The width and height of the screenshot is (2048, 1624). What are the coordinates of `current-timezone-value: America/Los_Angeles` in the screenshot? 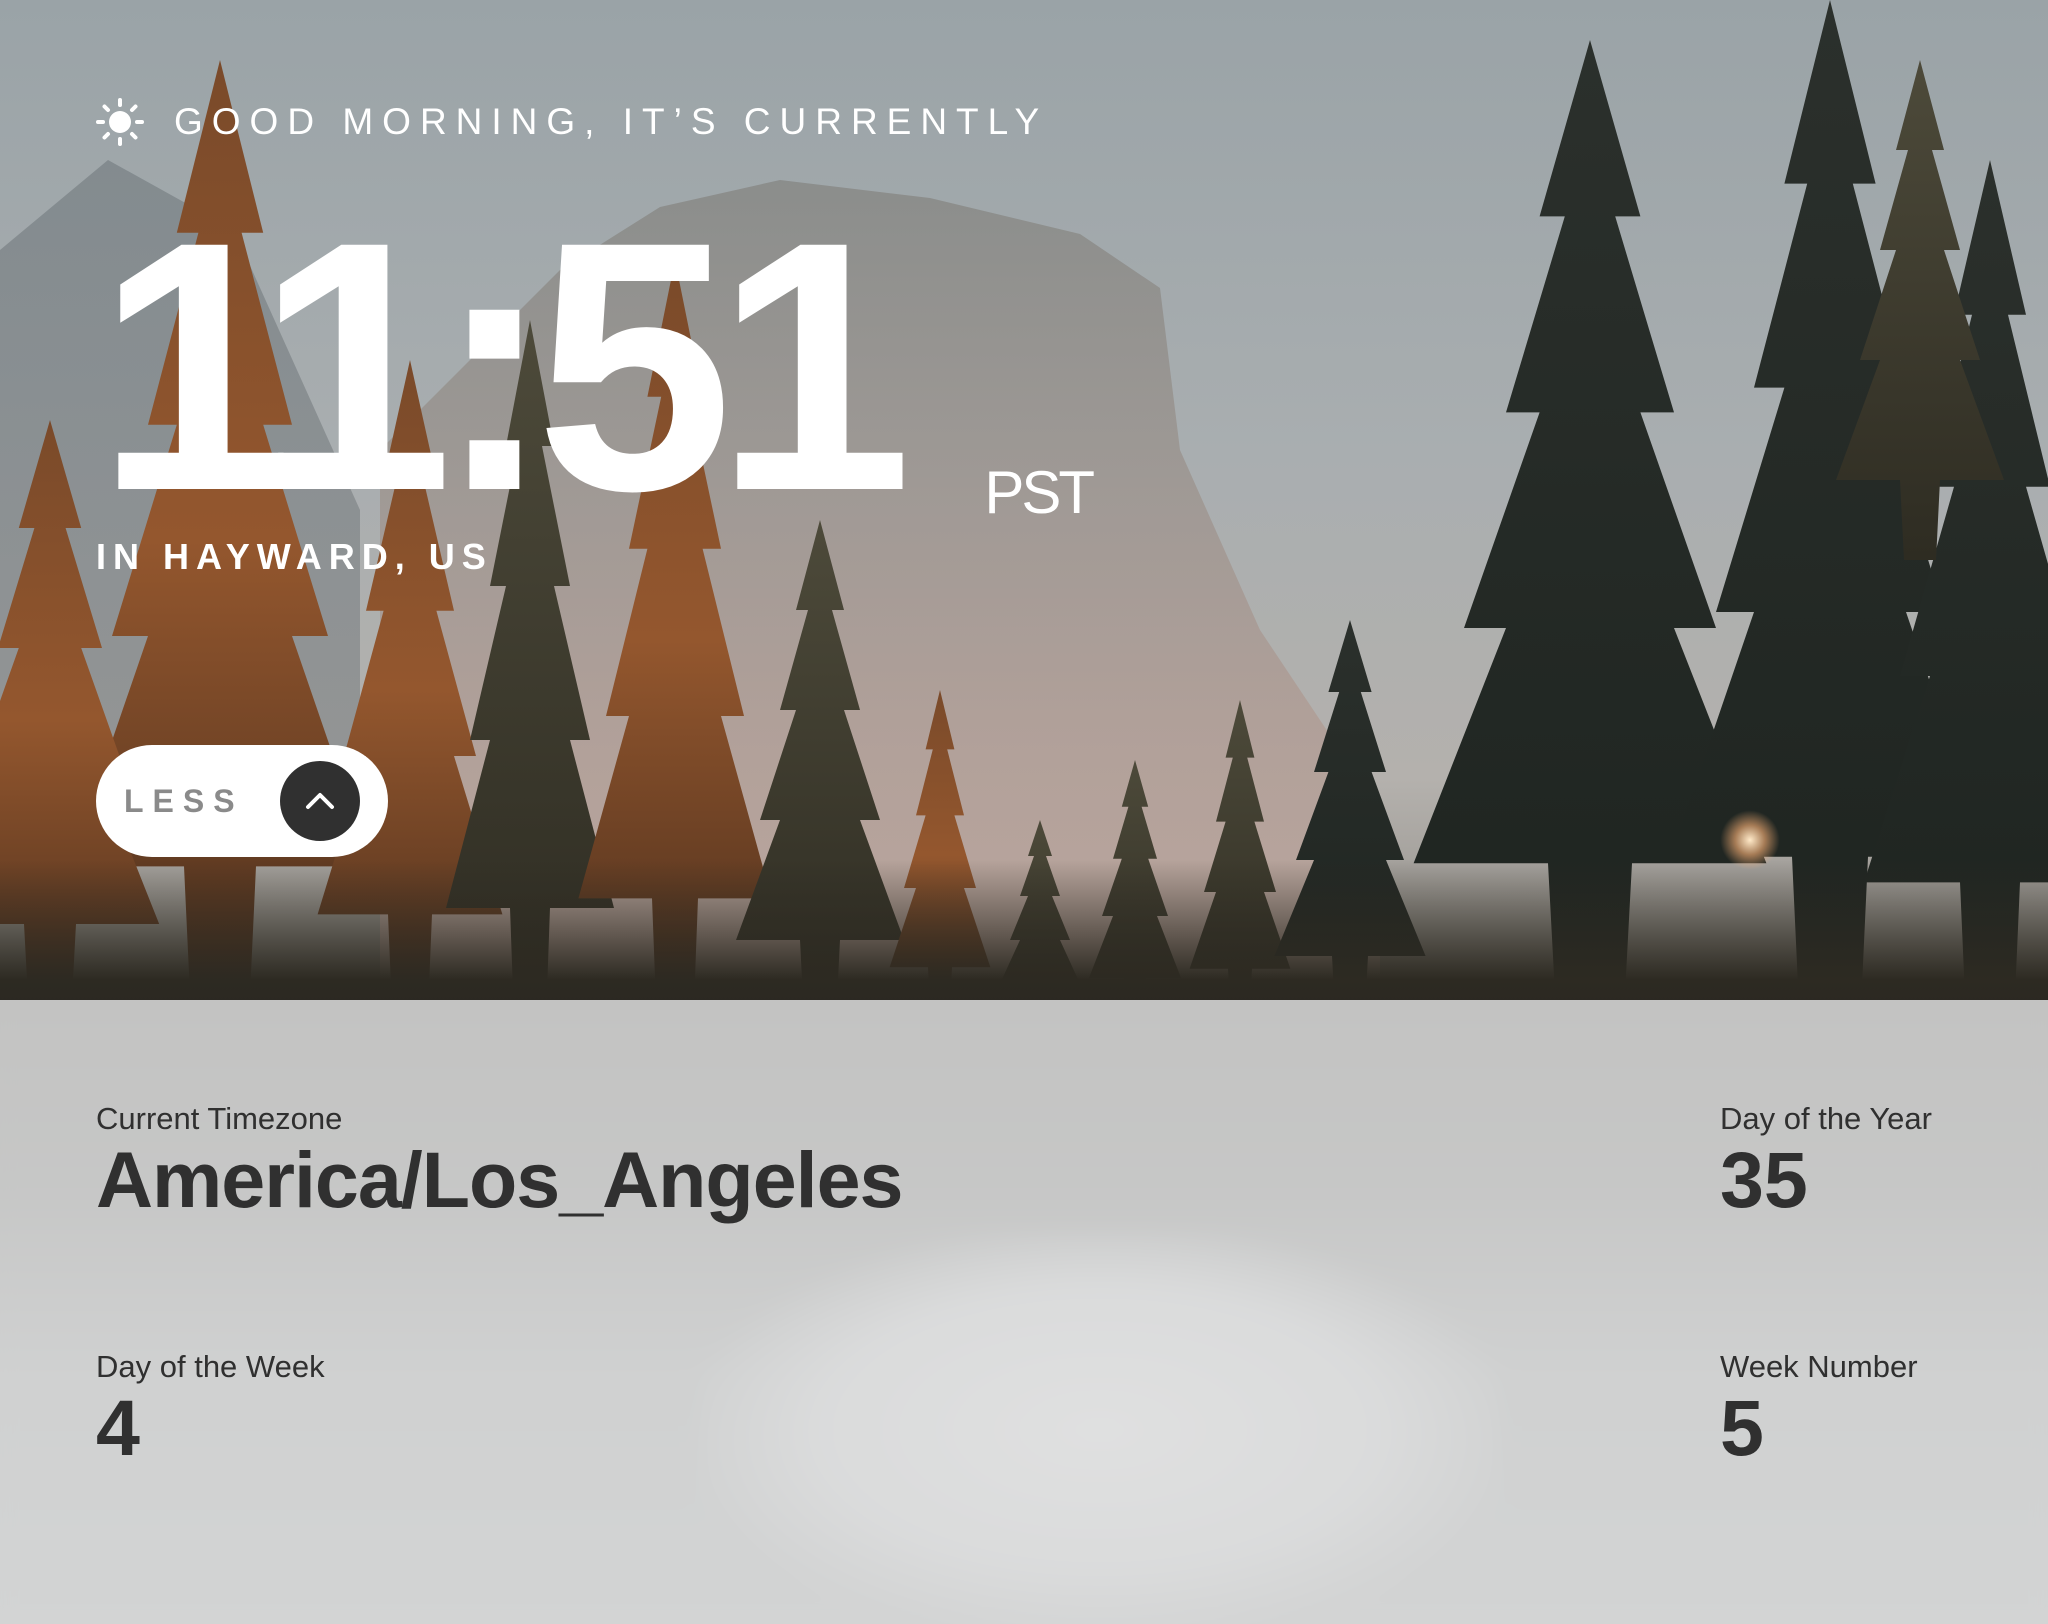 It's located at (499, 1180).